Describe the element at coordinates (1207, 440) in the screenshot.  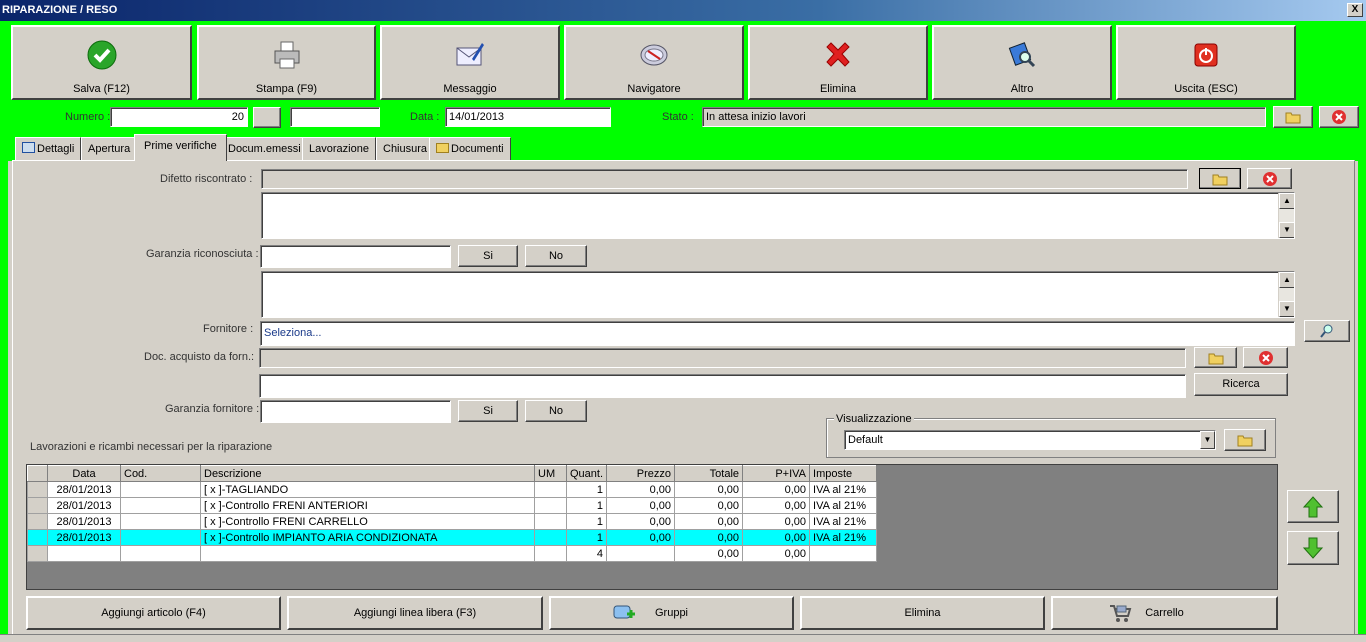
I see `chevron-down-icon: ▼` at that location.